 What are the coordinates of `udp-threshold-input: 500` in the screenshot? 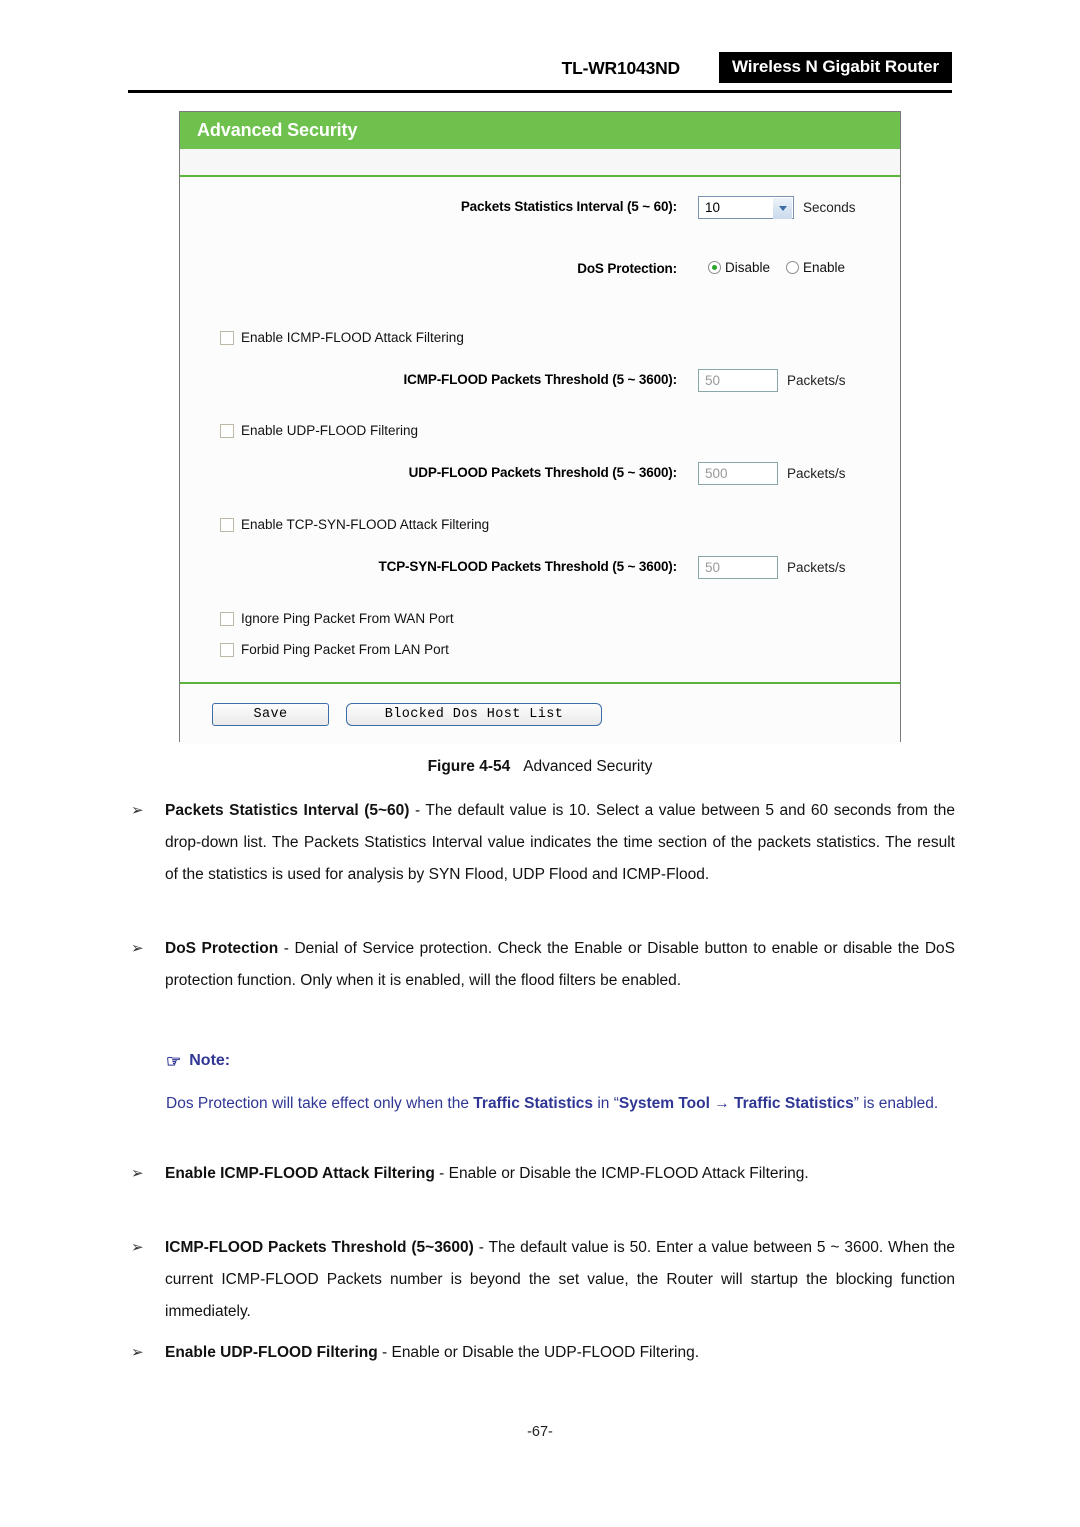 It's located at (738, 473).